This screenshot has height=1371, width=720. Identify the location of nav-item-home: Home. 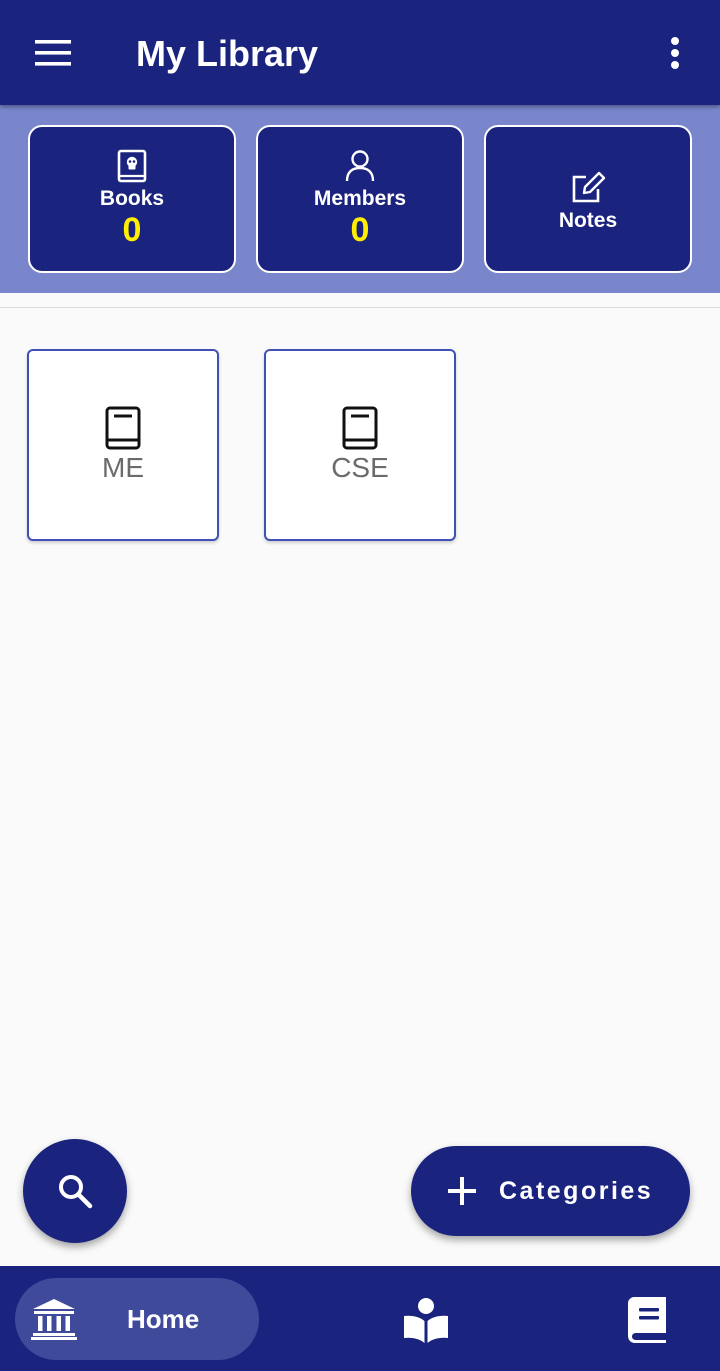
(137, 1319).